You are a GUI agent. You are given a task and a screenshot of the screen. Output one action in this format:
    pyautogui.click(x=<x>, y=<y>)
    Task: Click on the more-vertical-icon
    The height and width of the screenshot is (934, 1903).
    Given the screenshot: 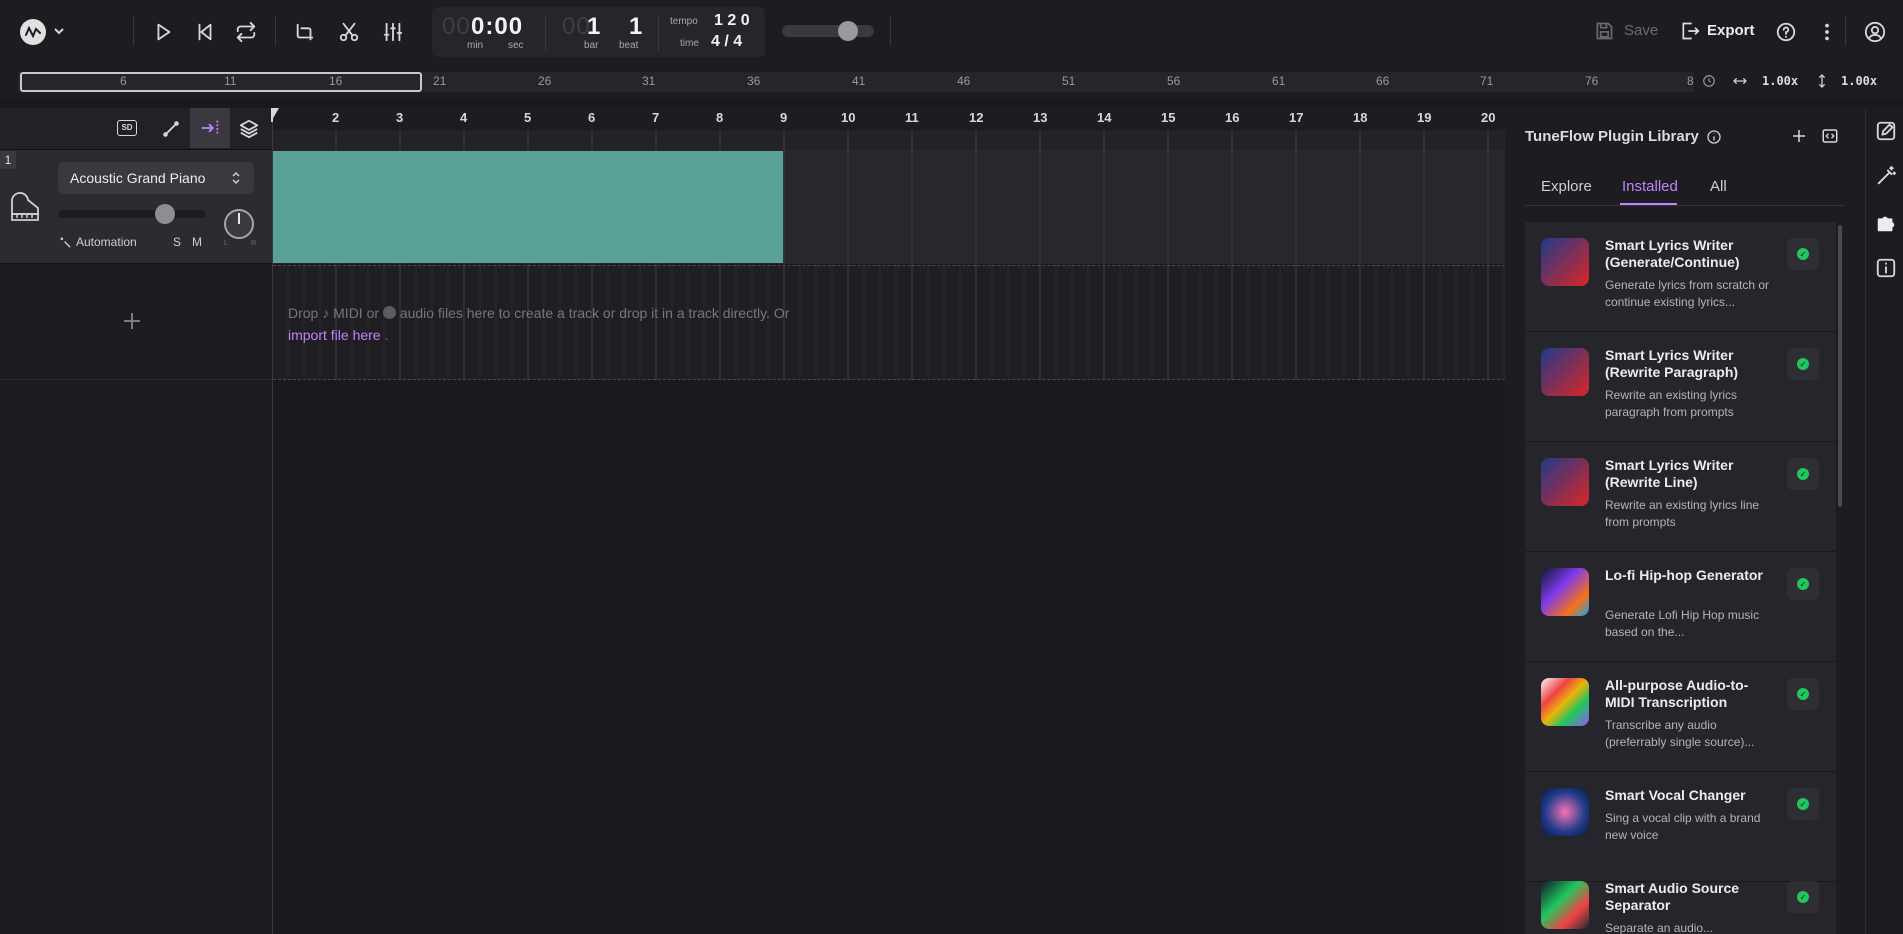 What is the action you would take?
    pyautogui.click(x=1827, y=32)
    